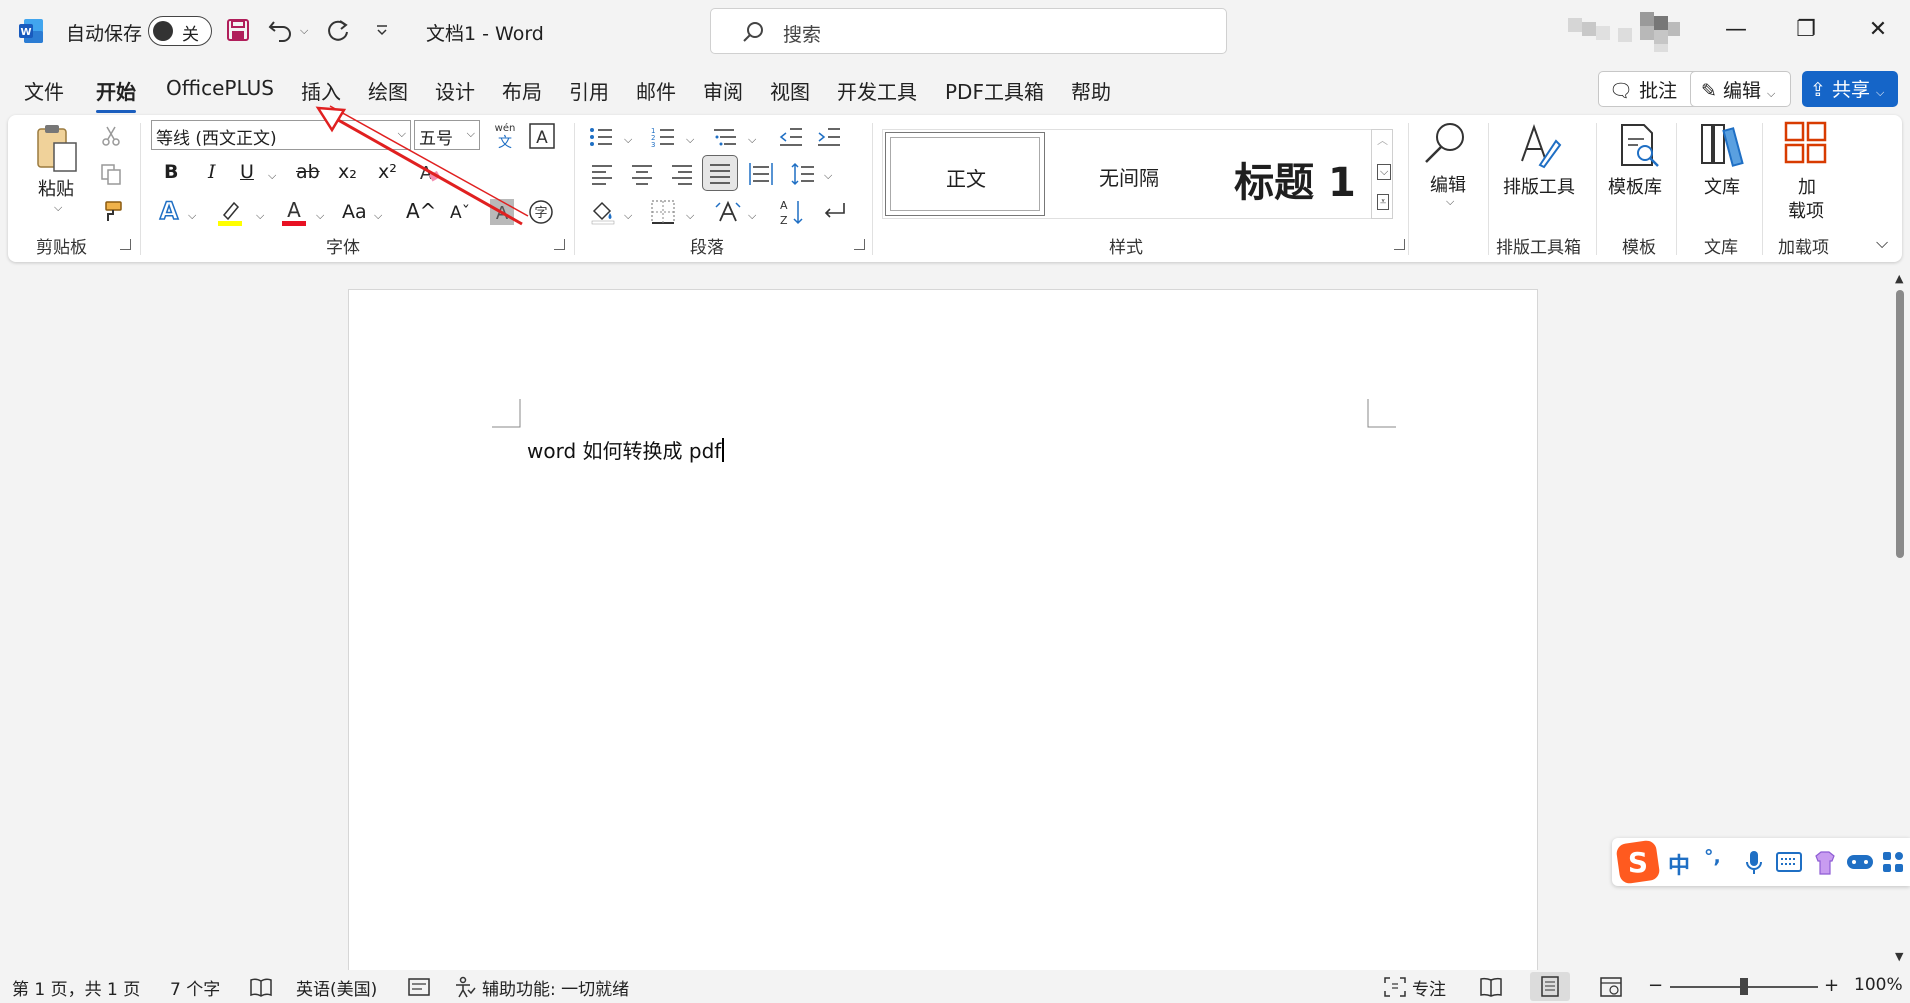 This screenshot has height=1003, width=1910. What do you see at coordinates (111, 136) in the screenshot?
I see `cut-icon` at bounding box center [111, 136].